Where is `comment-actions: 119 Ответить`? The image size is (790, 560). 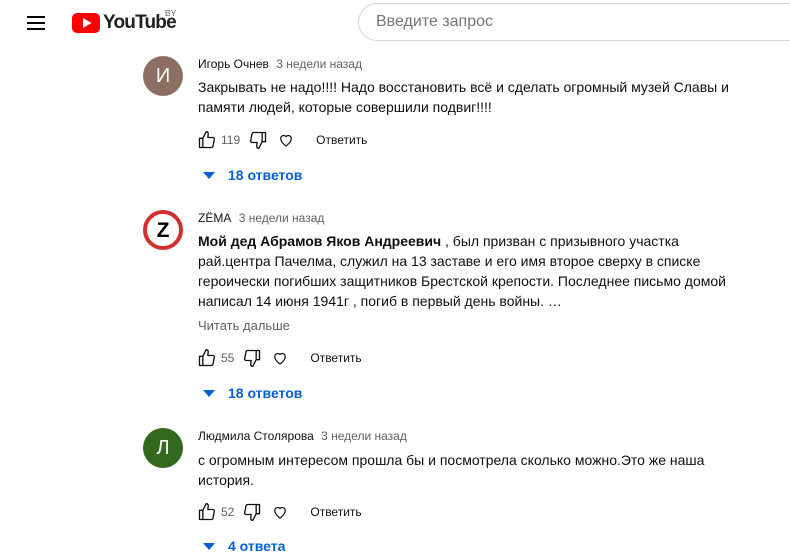 comment-actions: 119 Ответить is located at coordinates (281, 140).